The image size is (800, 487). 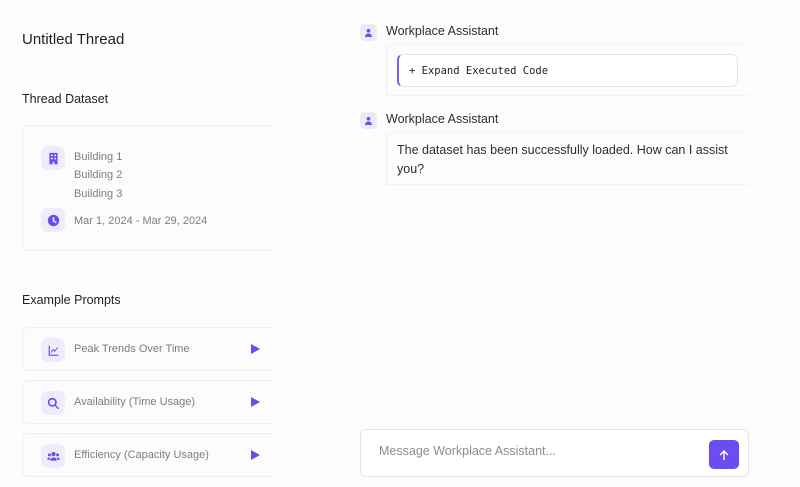 I want to click on prompt-peak-trends: Peak Trends Over Time, so click(x=148, y=349).